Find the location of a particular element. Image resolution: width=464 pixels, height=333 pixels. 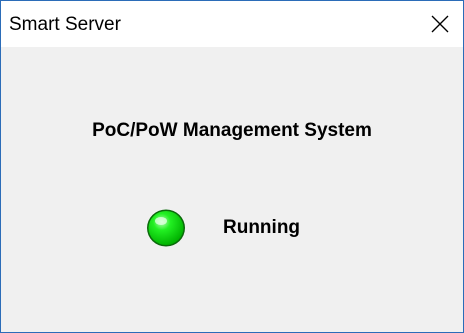

window-title: Smart Server is located at coordinates (65, 24).